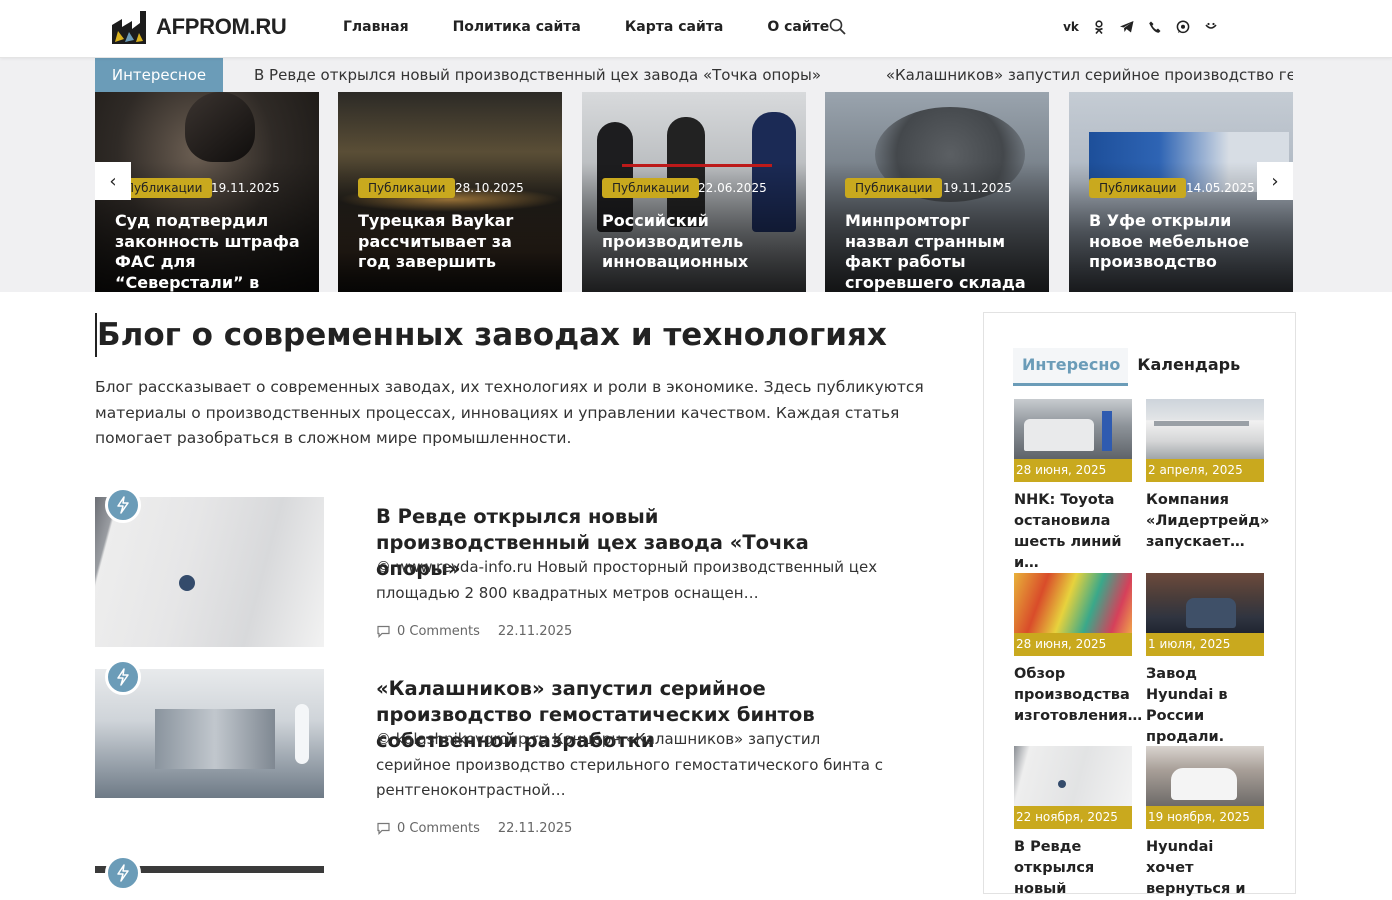  I want to click on post-item, so click(520, 873).